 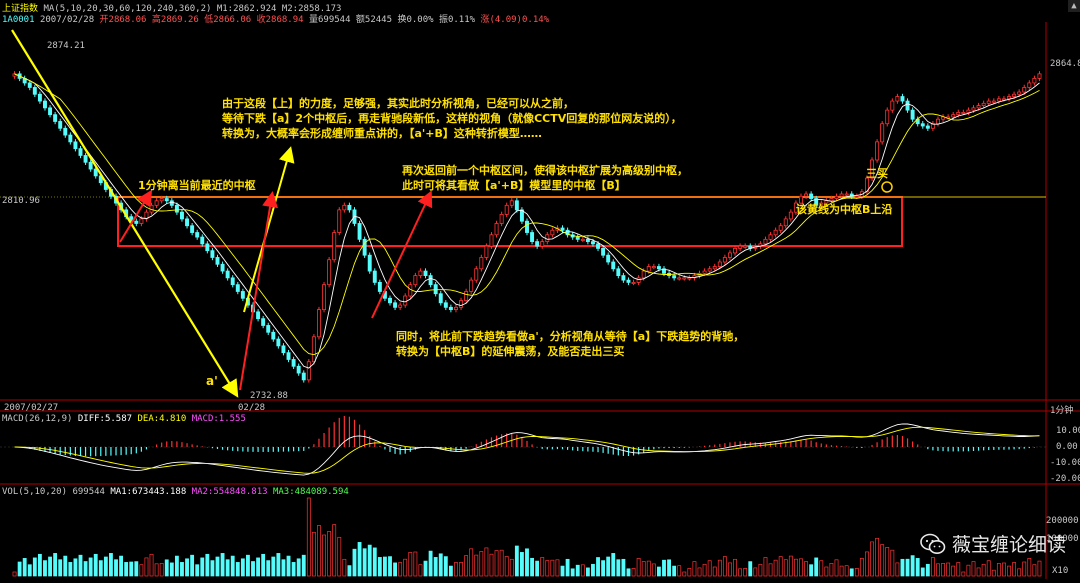 I want to click on scroll-up-icon: ▲, so click(x=1074, y=6).